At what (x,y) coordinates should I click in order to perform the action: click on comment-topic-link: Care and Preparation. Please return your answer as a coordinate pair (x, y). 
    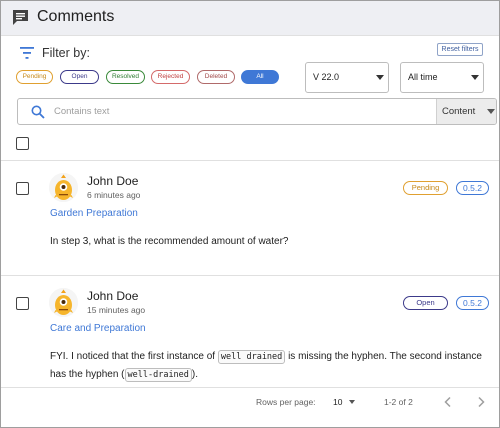
    Looking at the image, I should click on (98, 328).